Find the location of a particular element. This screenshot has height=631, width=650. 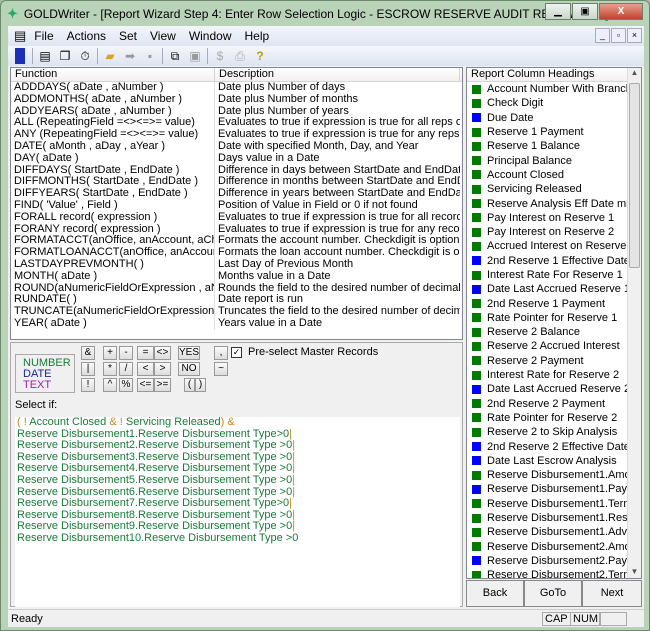

mdi-restore-button: ▫ is located at coordinates (618, 35).